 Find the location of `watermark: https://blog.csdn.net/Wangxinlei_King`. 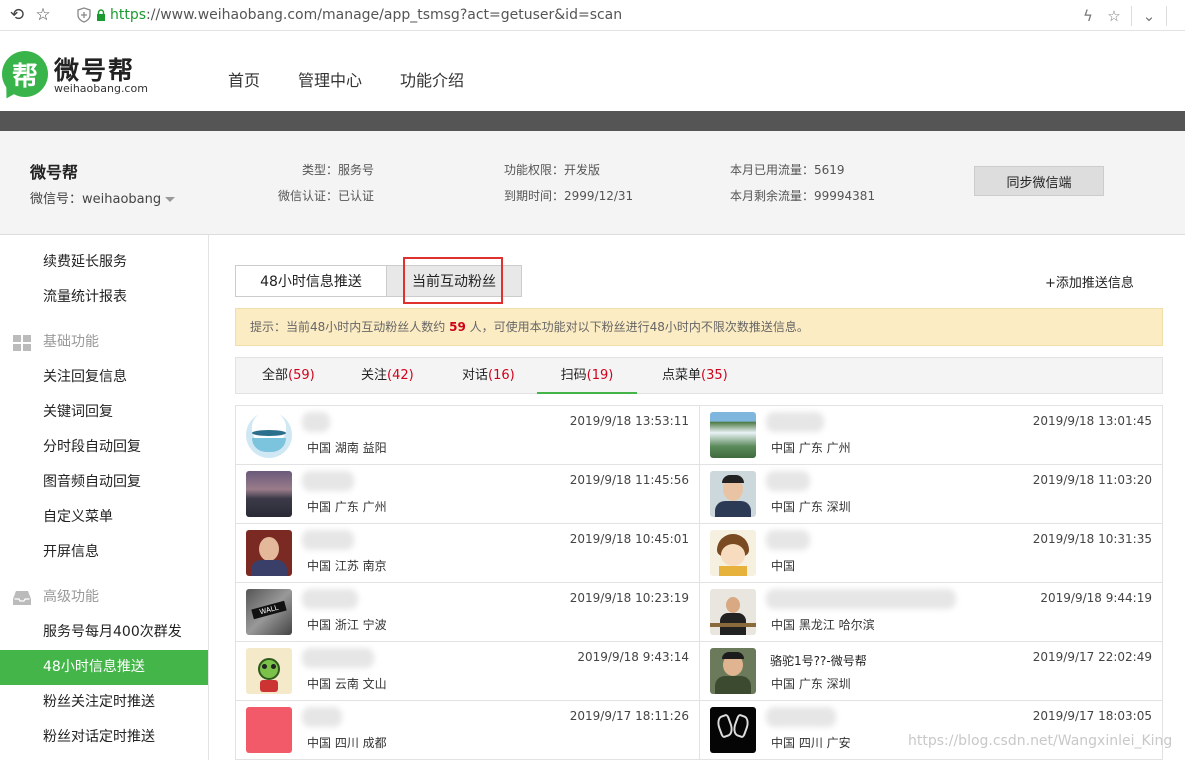

watermark: https://blog.csdn.net/Wangxinlei_King is located at coordinates (1040, 741).